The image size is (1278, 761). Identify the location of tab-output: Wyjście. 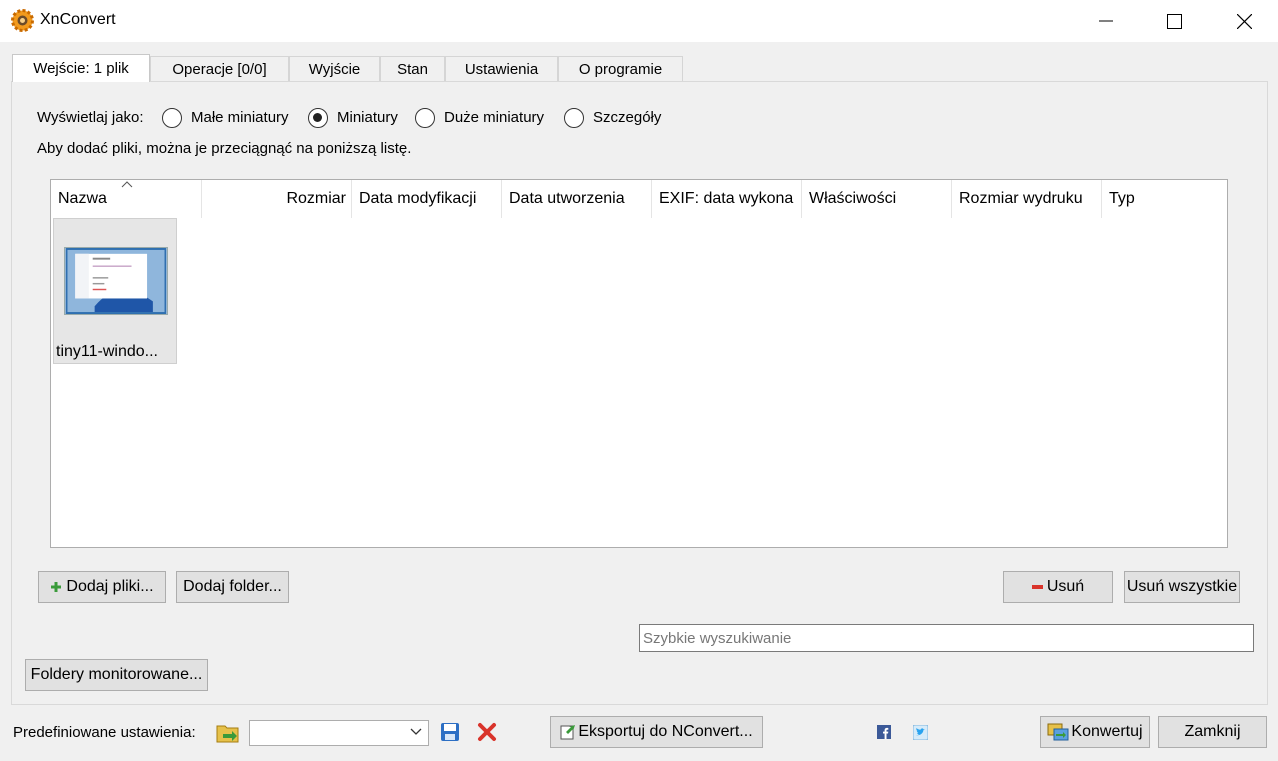
(334, 68).